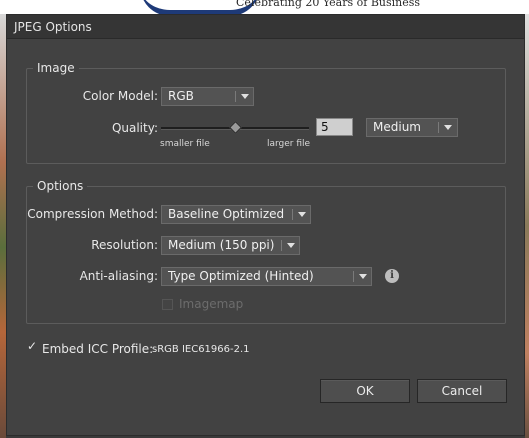  What do you see at coordinates (185, 144) in the screenshot?
I see `smaller-file-label: smaller file` at bounding box center [185, 144].